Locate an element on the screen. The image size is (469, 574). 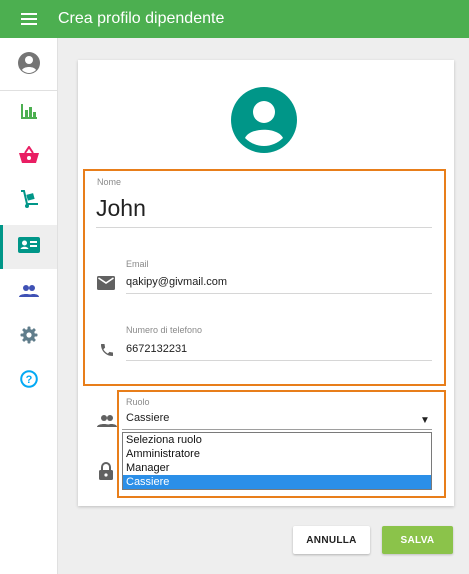
menu-icon is located at coordinates (29, 19).